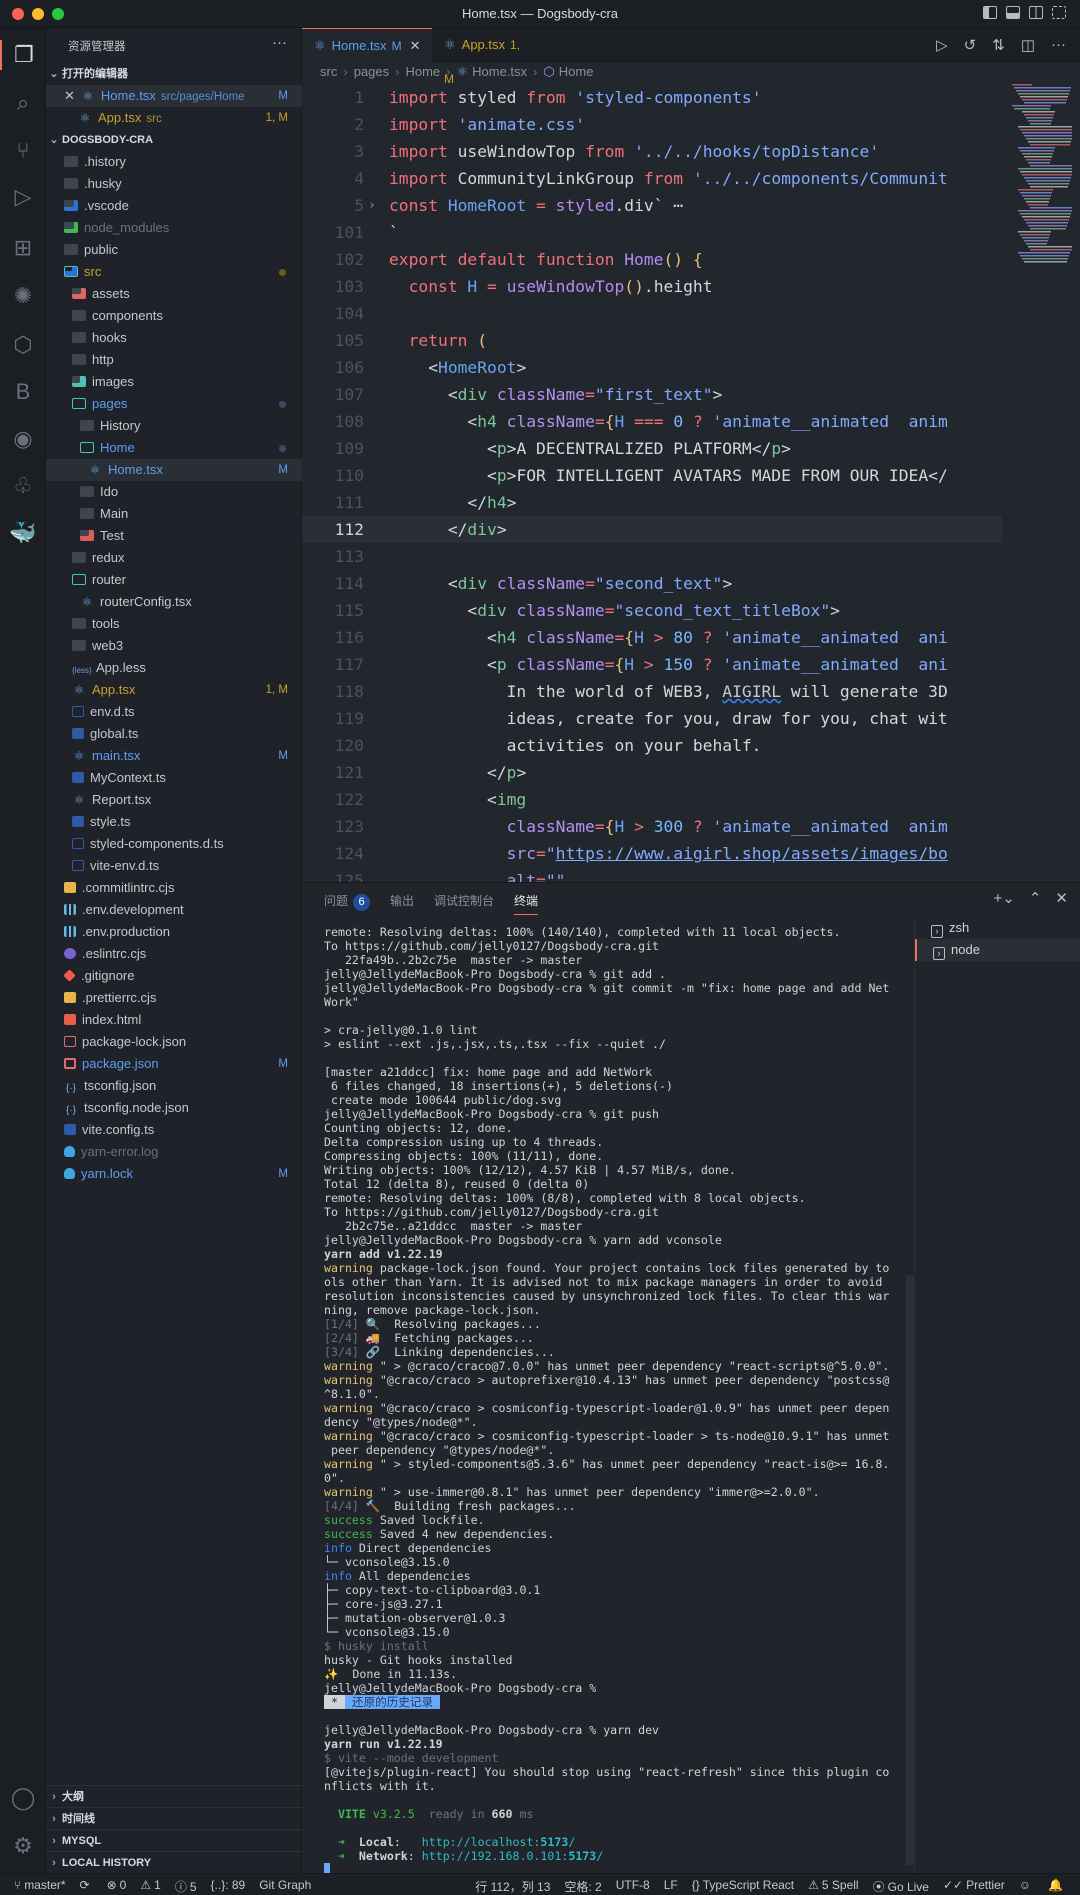 The image size is (1080, 1895). I want to click on search-icon: ⌕, so click(23, 103).